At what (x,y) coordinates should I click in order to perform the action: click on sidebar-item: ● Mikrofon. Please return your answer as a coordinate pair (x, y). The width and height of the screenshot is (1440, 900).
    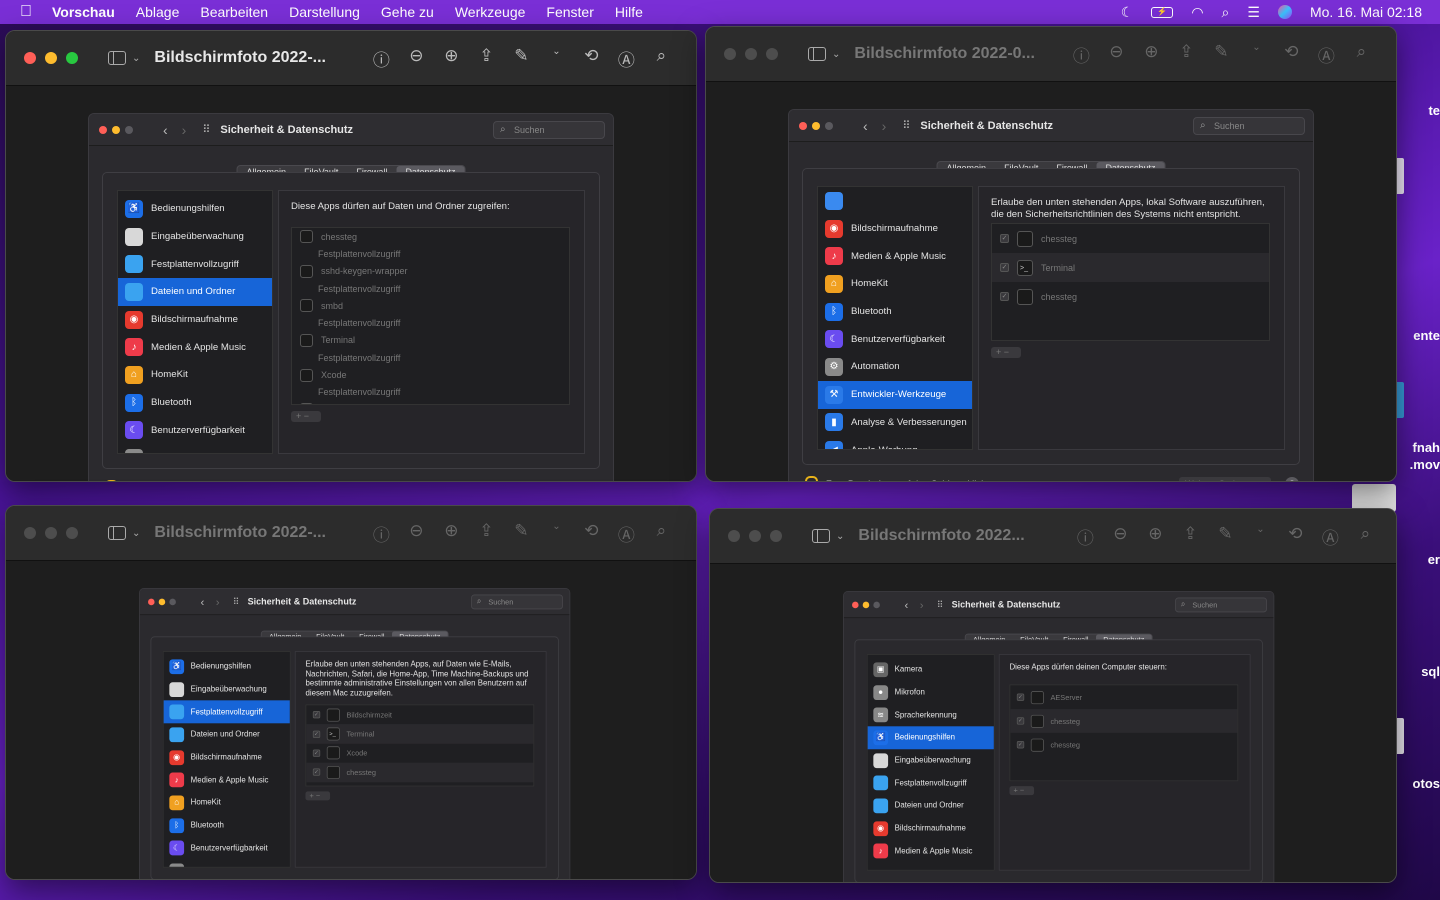
    Looking at the image, I should click on (931, 692).